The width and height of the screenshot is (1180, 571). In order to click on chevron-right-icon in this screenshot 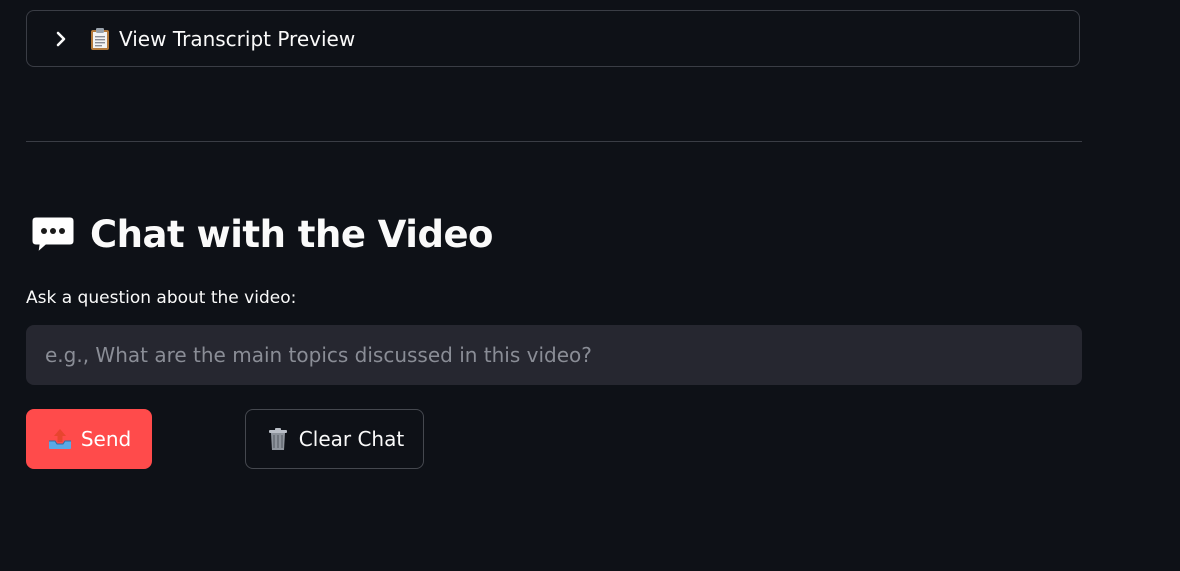, I will do `click(61, 39)`.